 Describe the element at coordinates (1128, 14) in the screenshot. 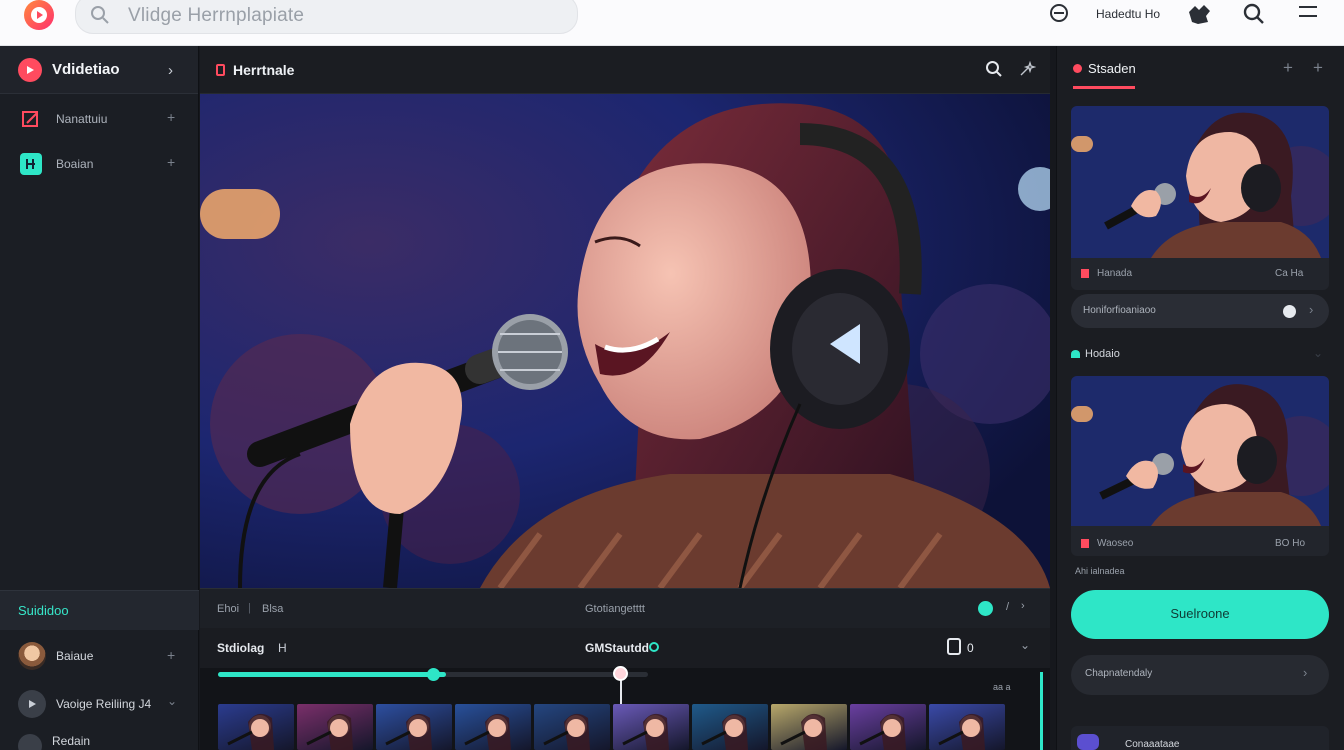

I see `user-label: Hadedtu Ho` at that location.